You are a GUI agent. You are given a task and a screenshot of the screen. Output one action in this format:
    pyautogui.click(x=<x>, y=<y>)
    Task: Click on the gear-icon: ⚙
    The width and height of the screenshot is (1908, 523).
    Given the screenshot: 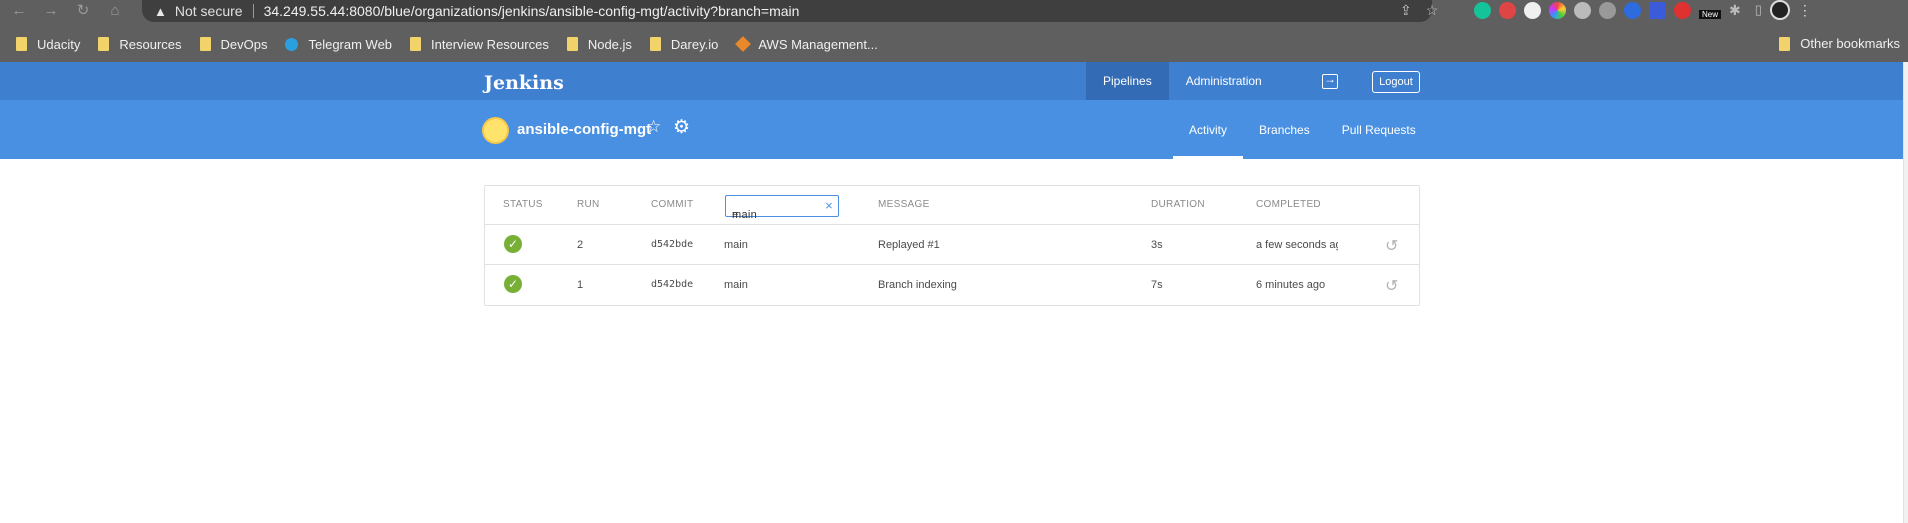 What is the action you would take?
    pyautogui.click(x=681, y=127)
    